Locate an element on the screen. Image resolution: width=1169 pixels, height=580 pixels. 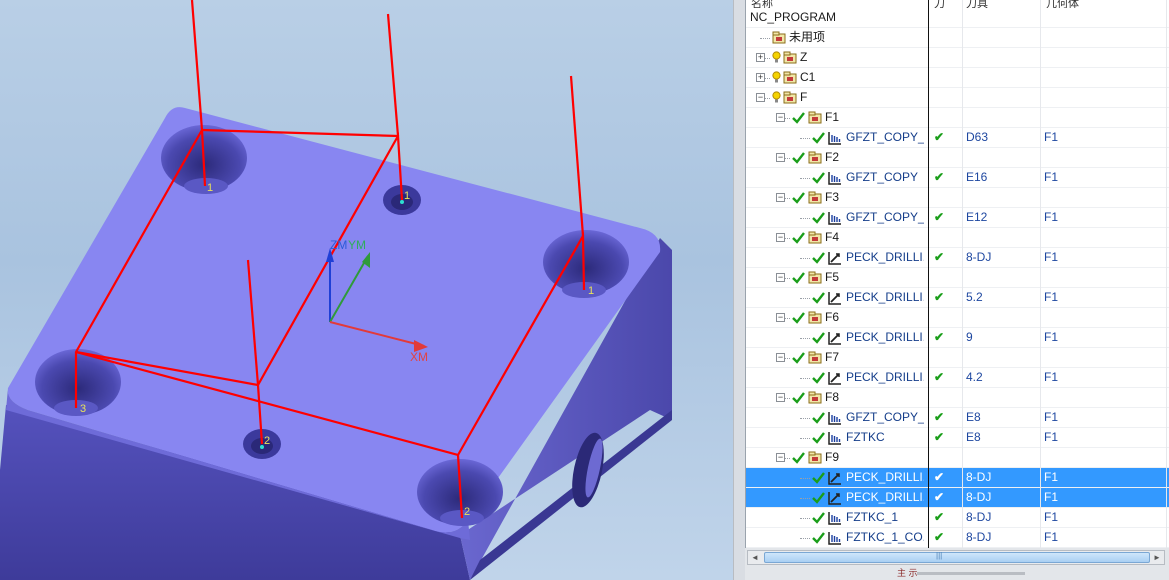
program-group-row: − F1 is located at coordinates (957, 118).